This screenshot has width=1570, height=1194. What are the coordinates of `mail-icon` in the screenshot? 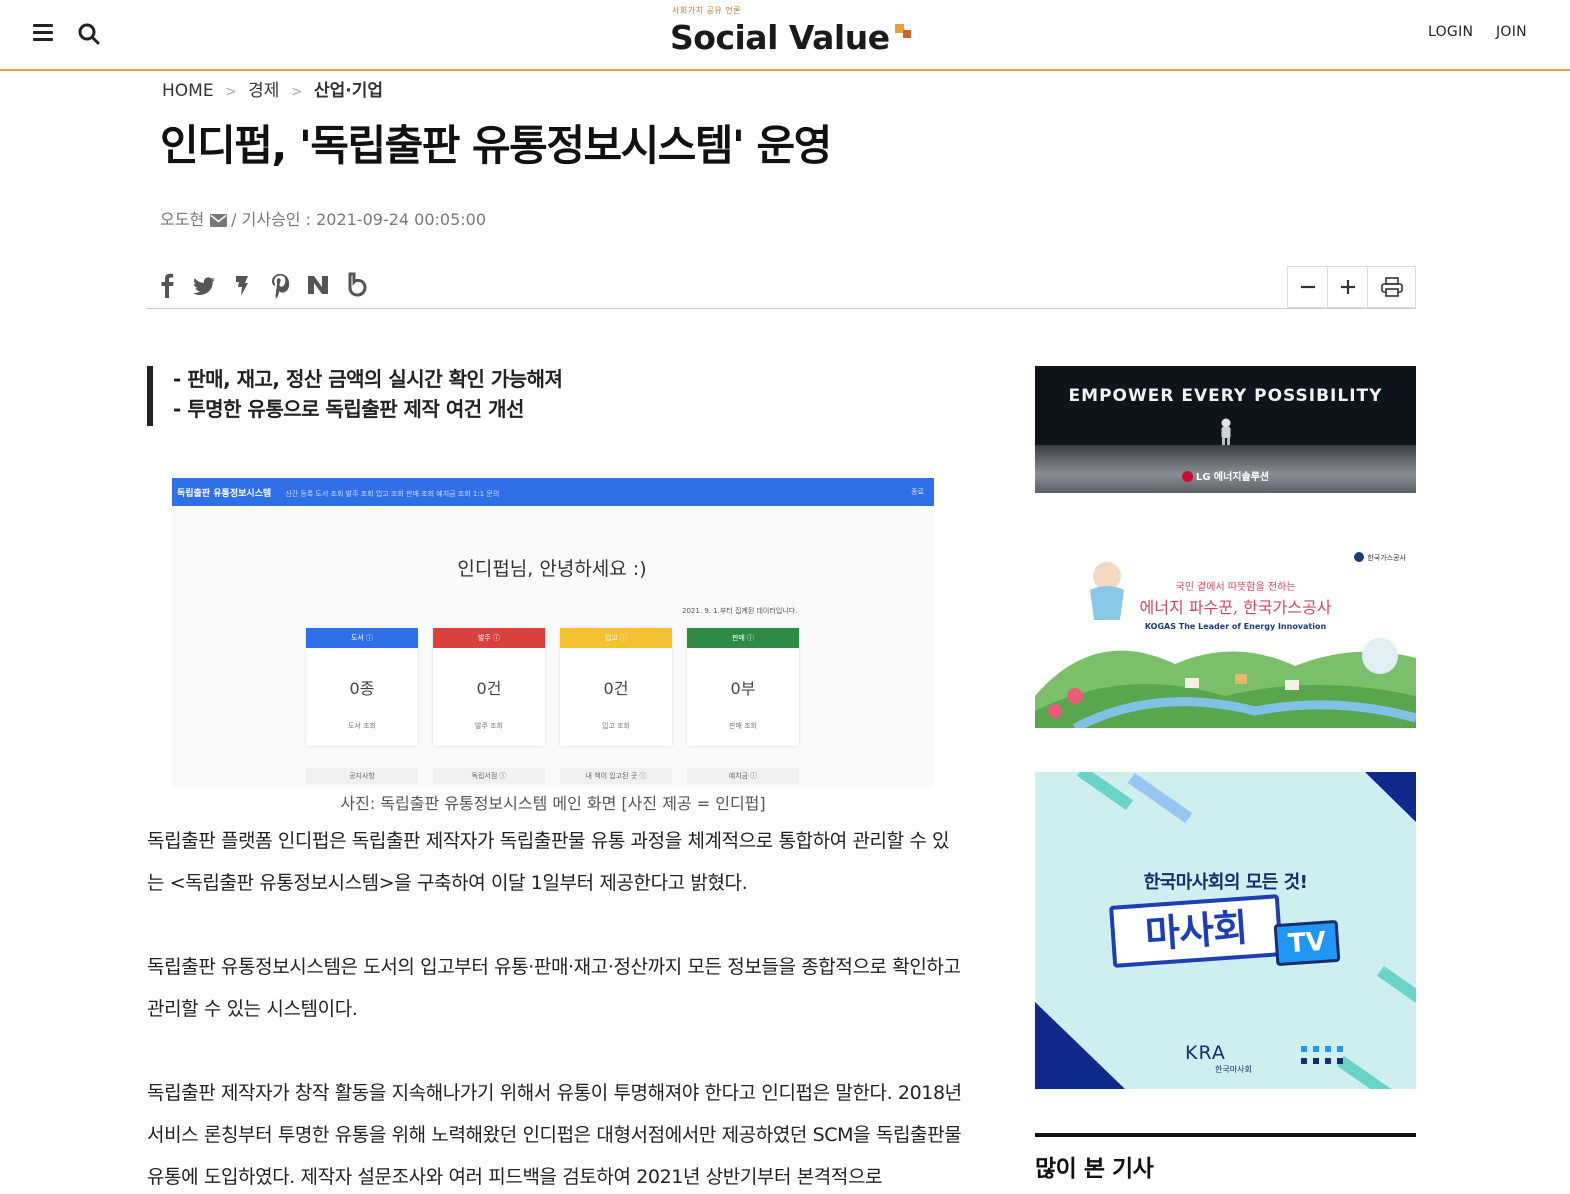 It's located at (219, 220).